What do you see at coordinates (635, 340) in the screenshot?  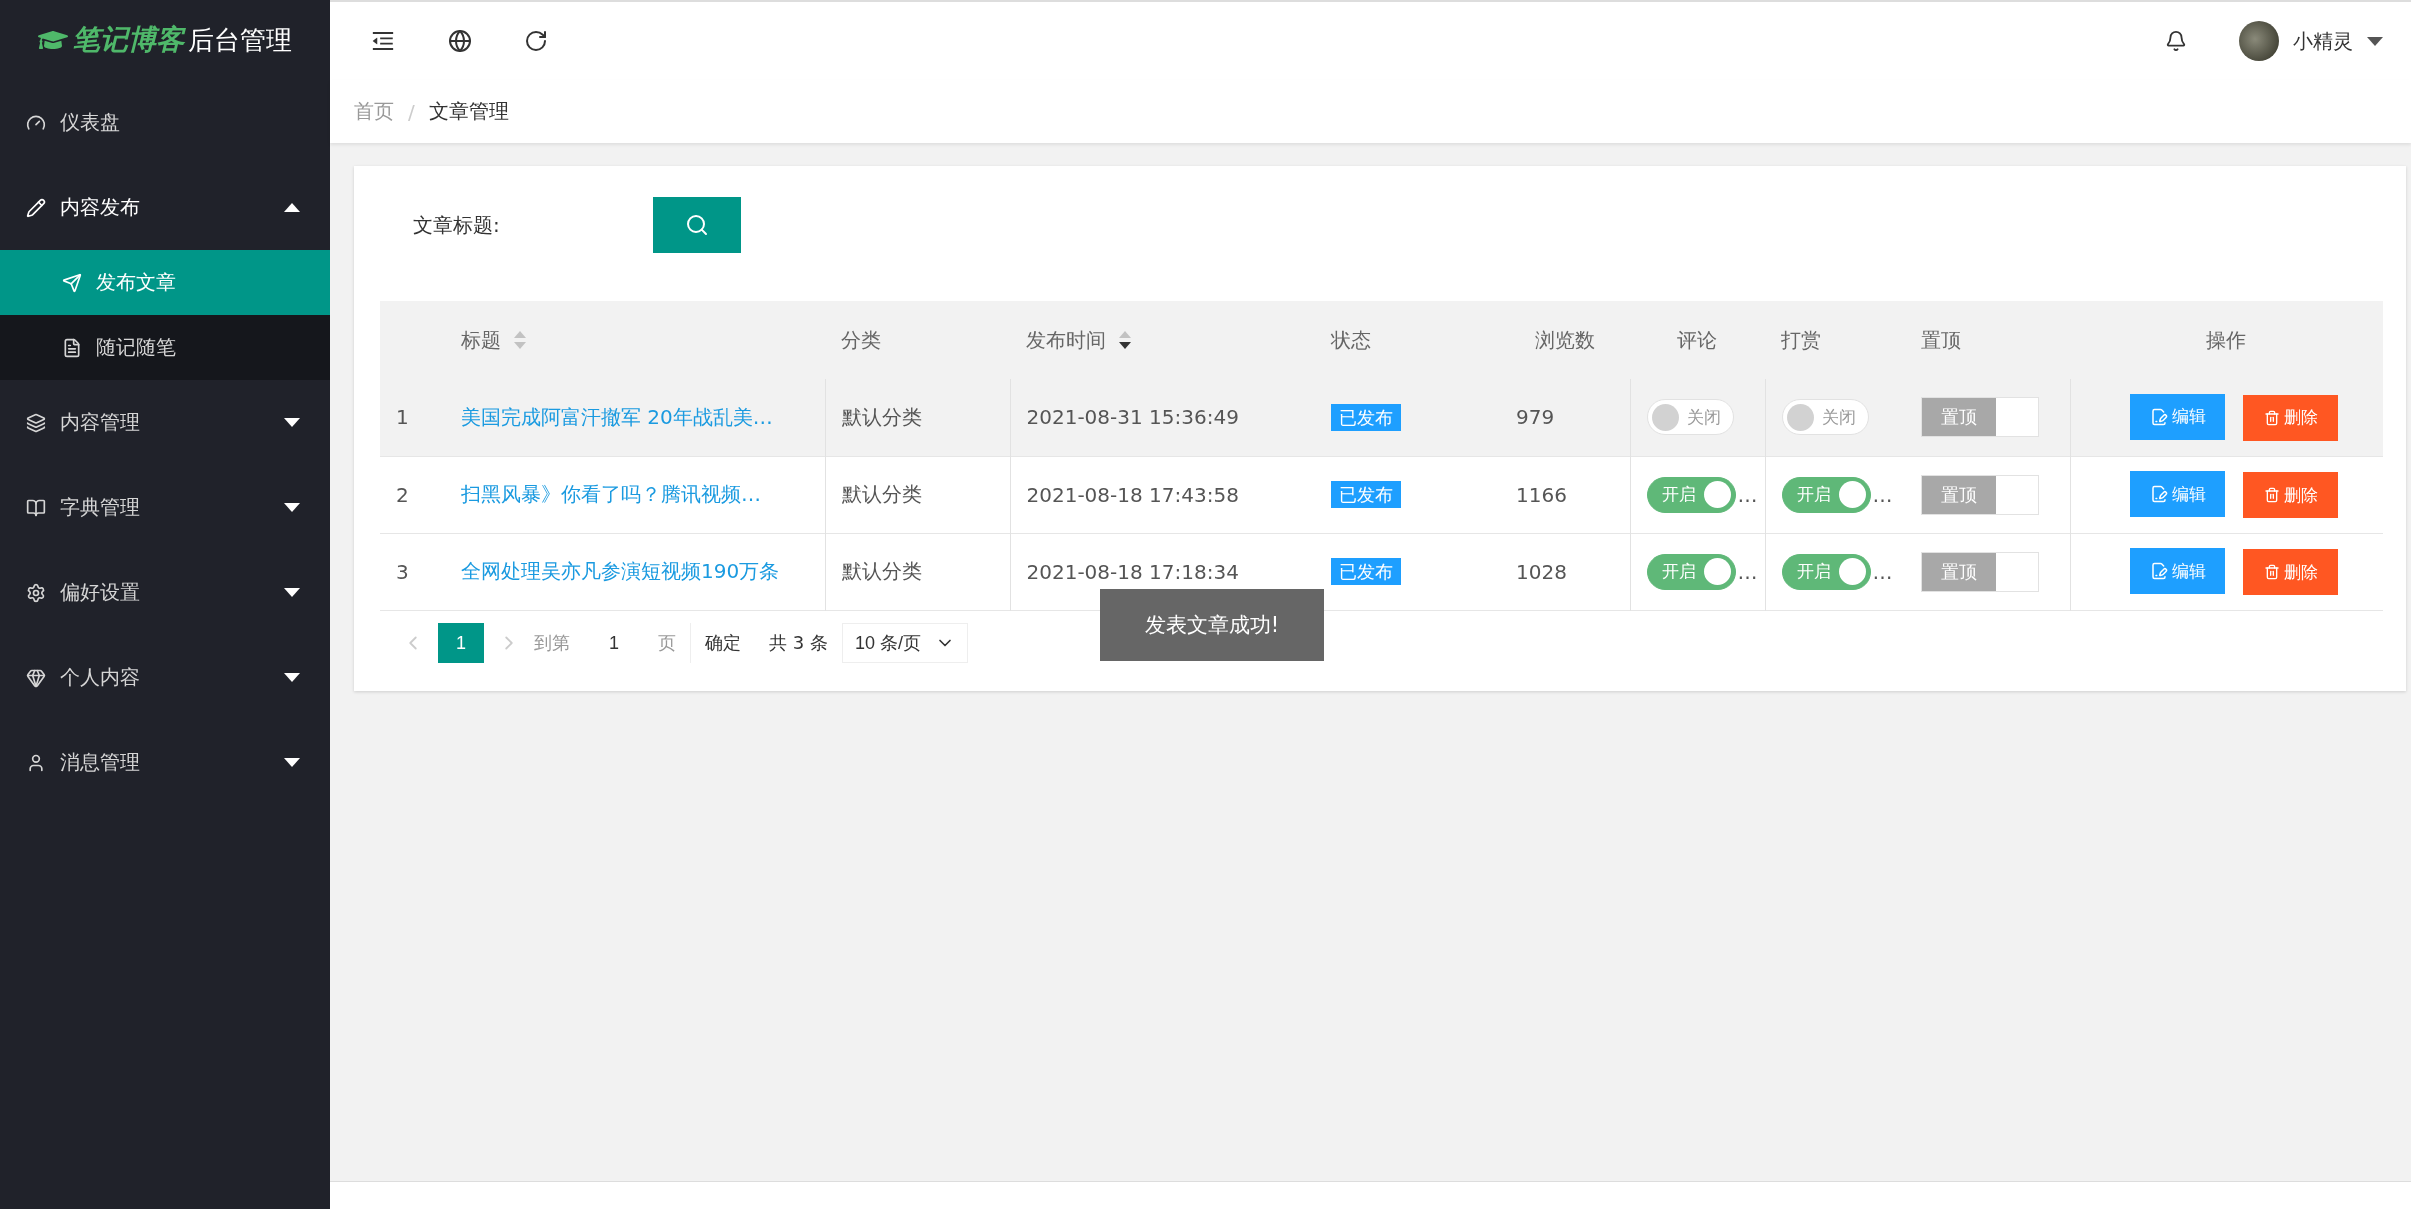 I see `column-header: 标题` at bounding box center [635, 340].